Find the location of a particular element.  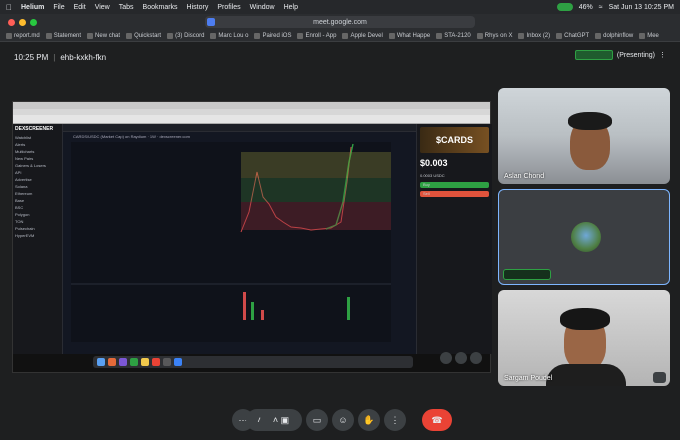

nav-item: Ethereum is located at coordinates (24, 193).